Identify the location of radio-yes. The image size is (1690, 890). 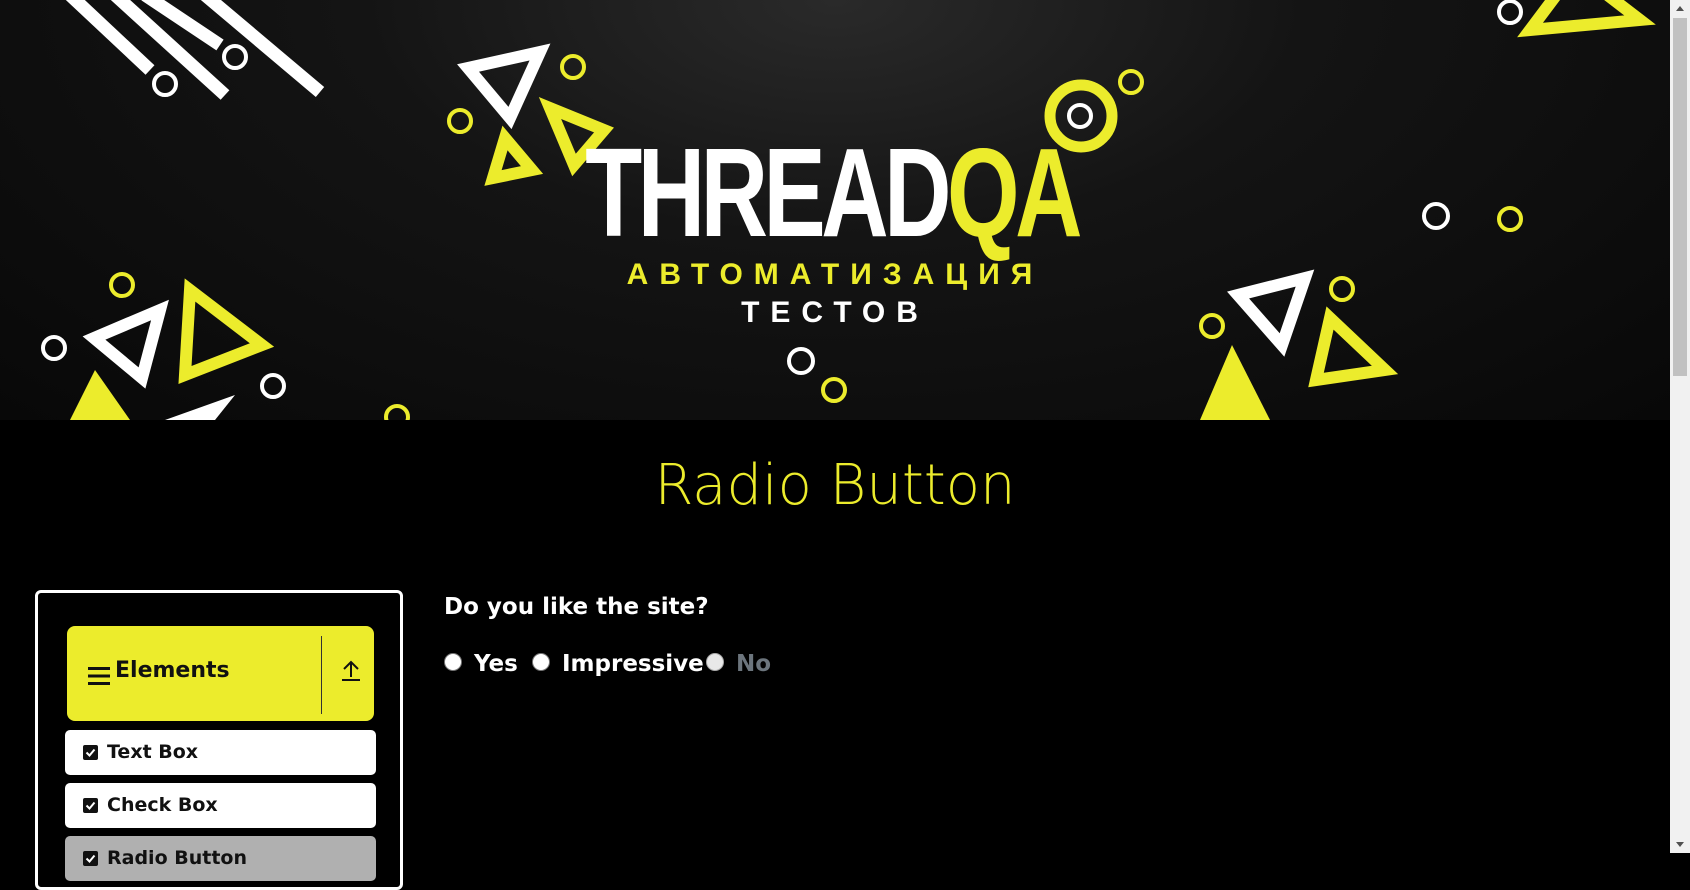
(453, 662).